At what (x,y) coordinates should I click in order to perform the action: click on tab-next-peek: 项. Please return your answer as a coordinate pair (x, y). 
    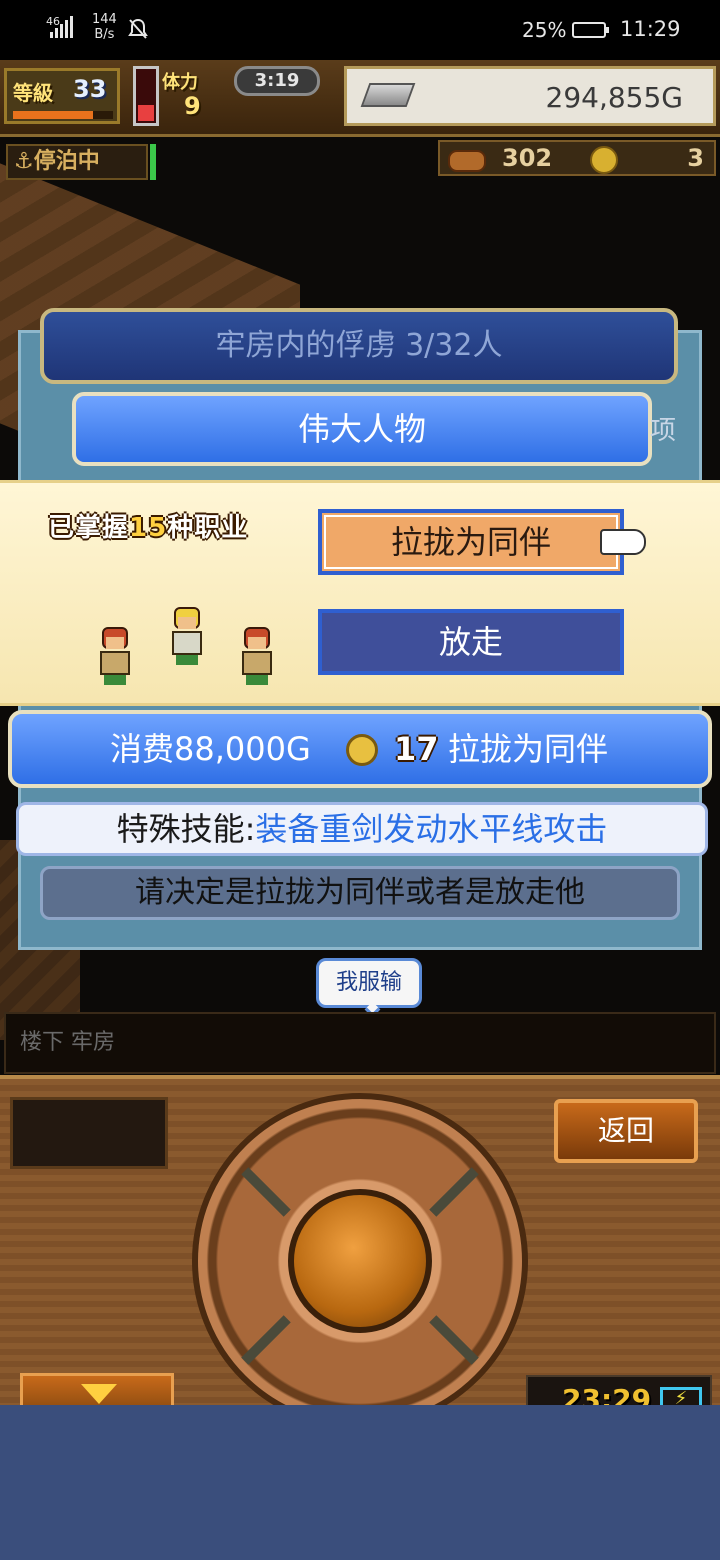
    Looking at the image, I should click on (663, 428).